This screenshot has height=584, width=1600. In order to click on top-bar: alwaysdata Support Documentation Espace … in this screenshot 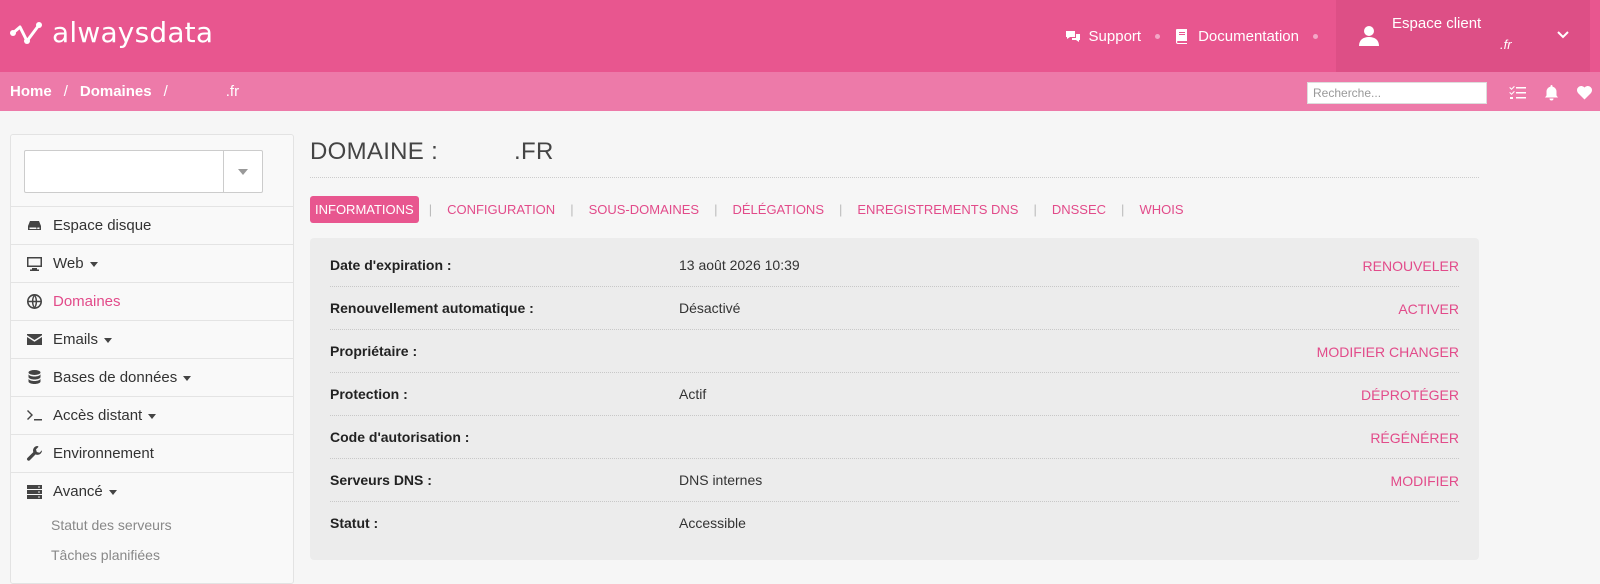, I will do `click(800, 36)`.